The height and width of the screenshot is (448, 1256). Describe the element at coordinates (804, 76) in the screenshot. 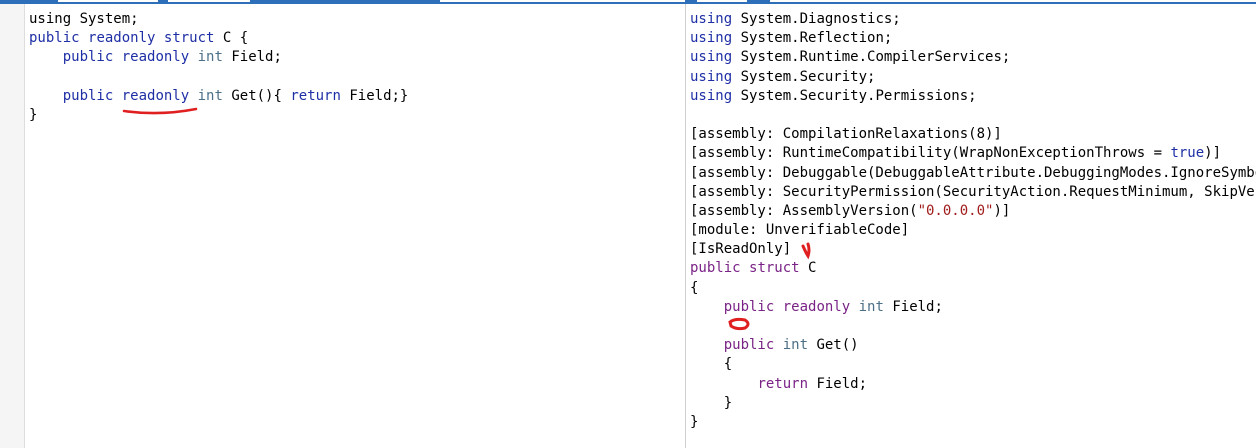

I see `code-token: System.Security;` at that location.